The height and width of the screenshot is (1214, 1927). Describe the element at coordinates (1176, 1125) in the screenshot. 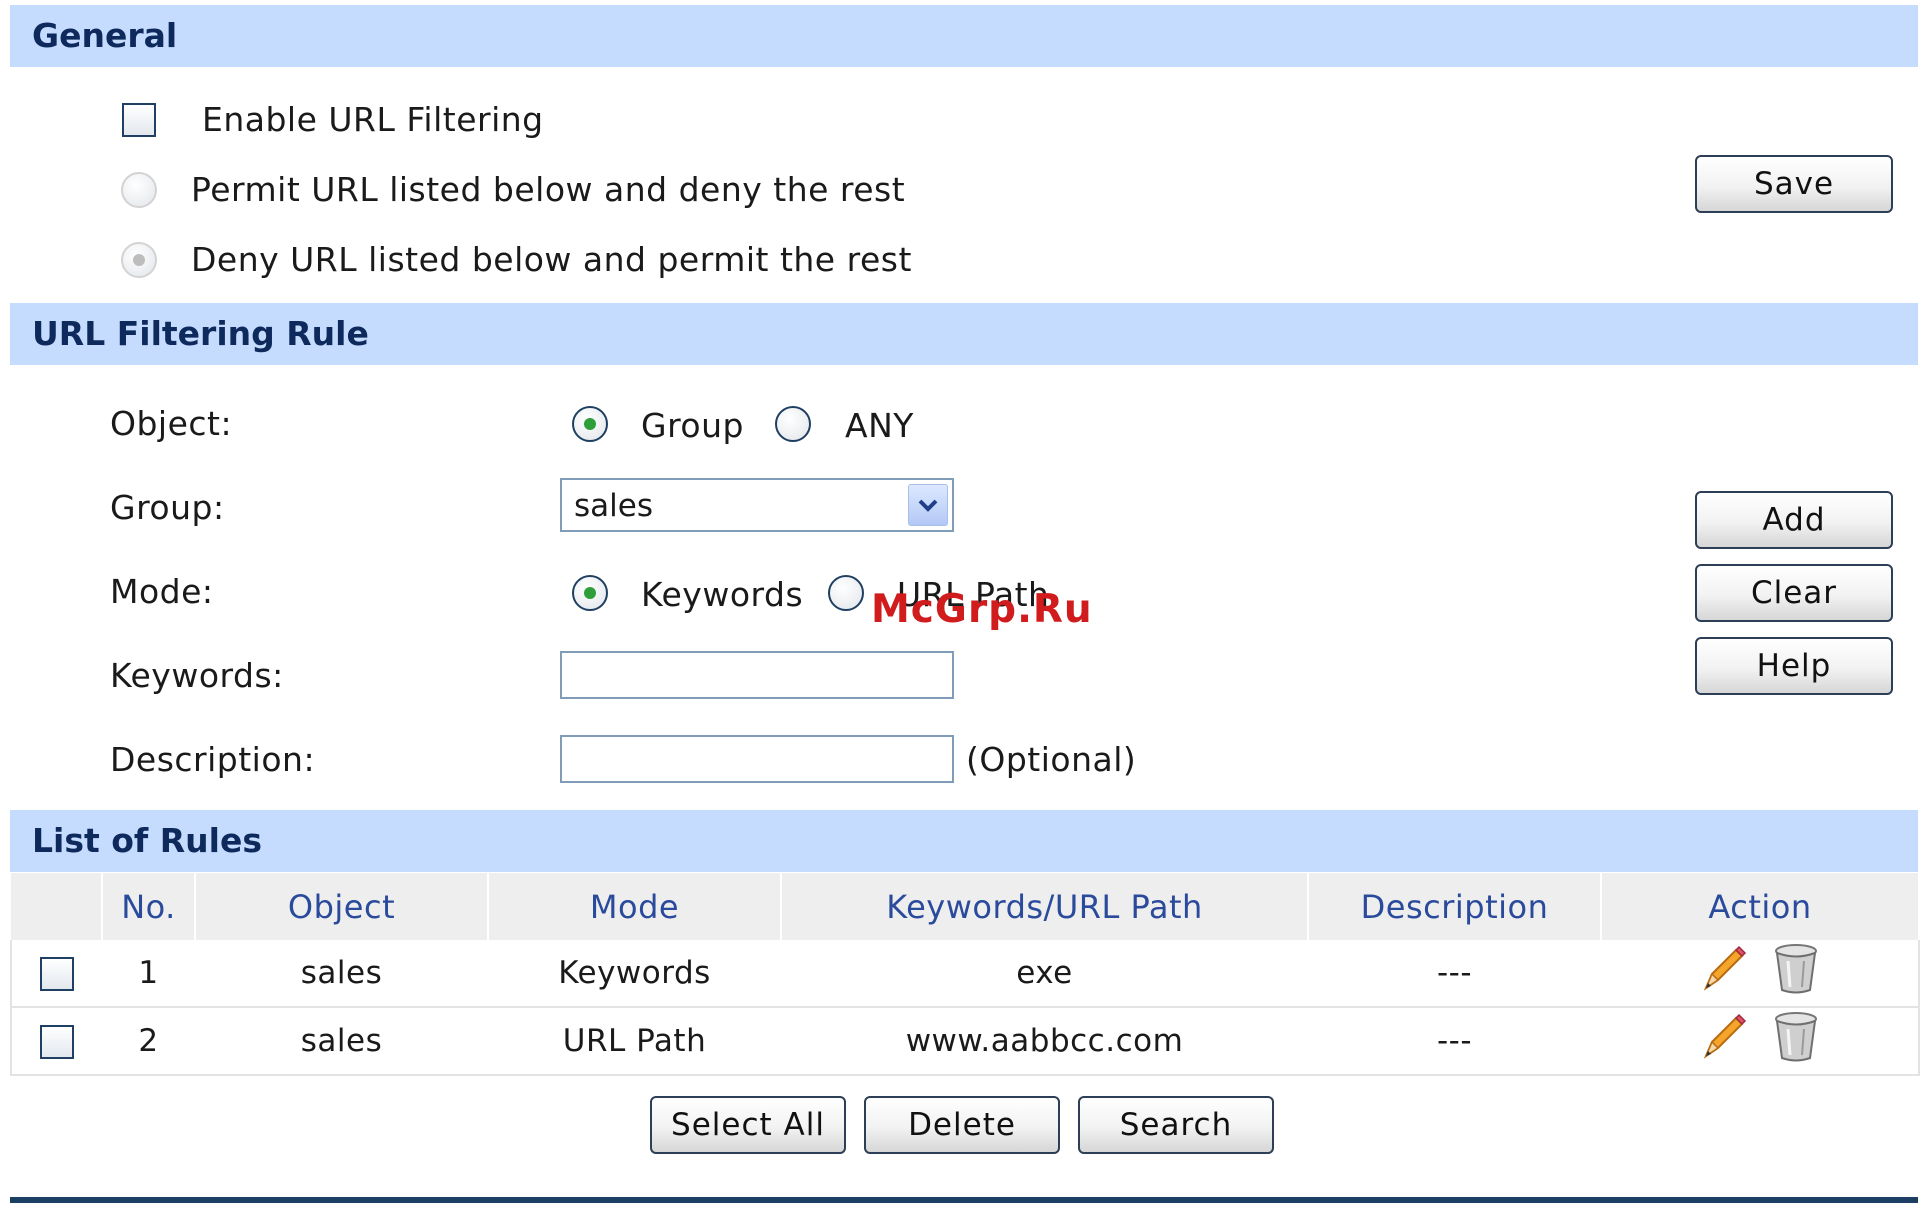

I see `search-button: Search` at that location.